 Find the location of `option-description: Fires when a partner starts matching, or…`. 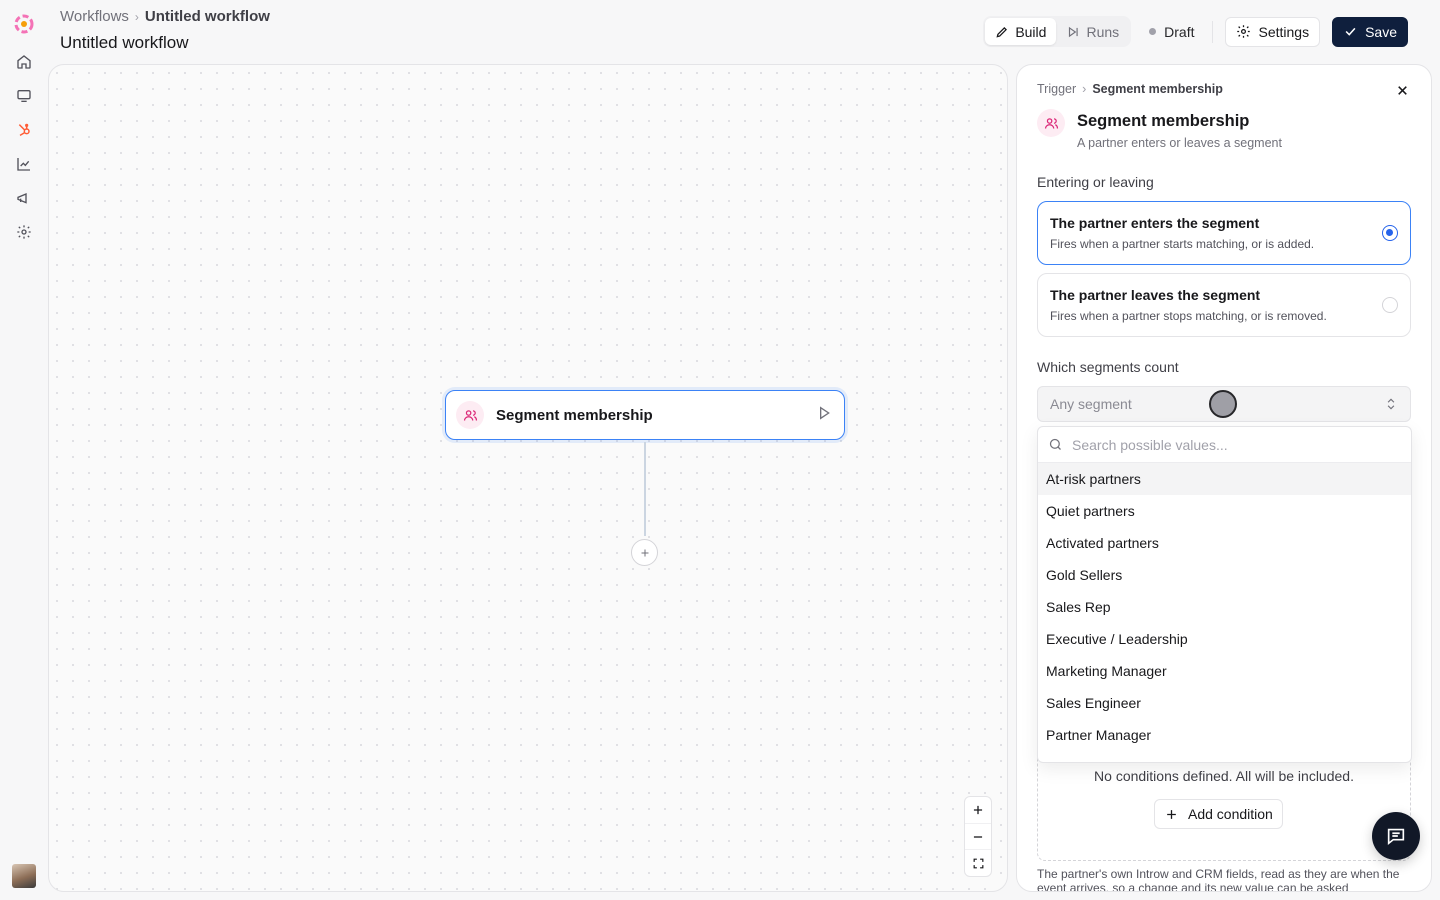

option-description: Fires when a partner starts matching, or… is located at coordinates (1182, 244).